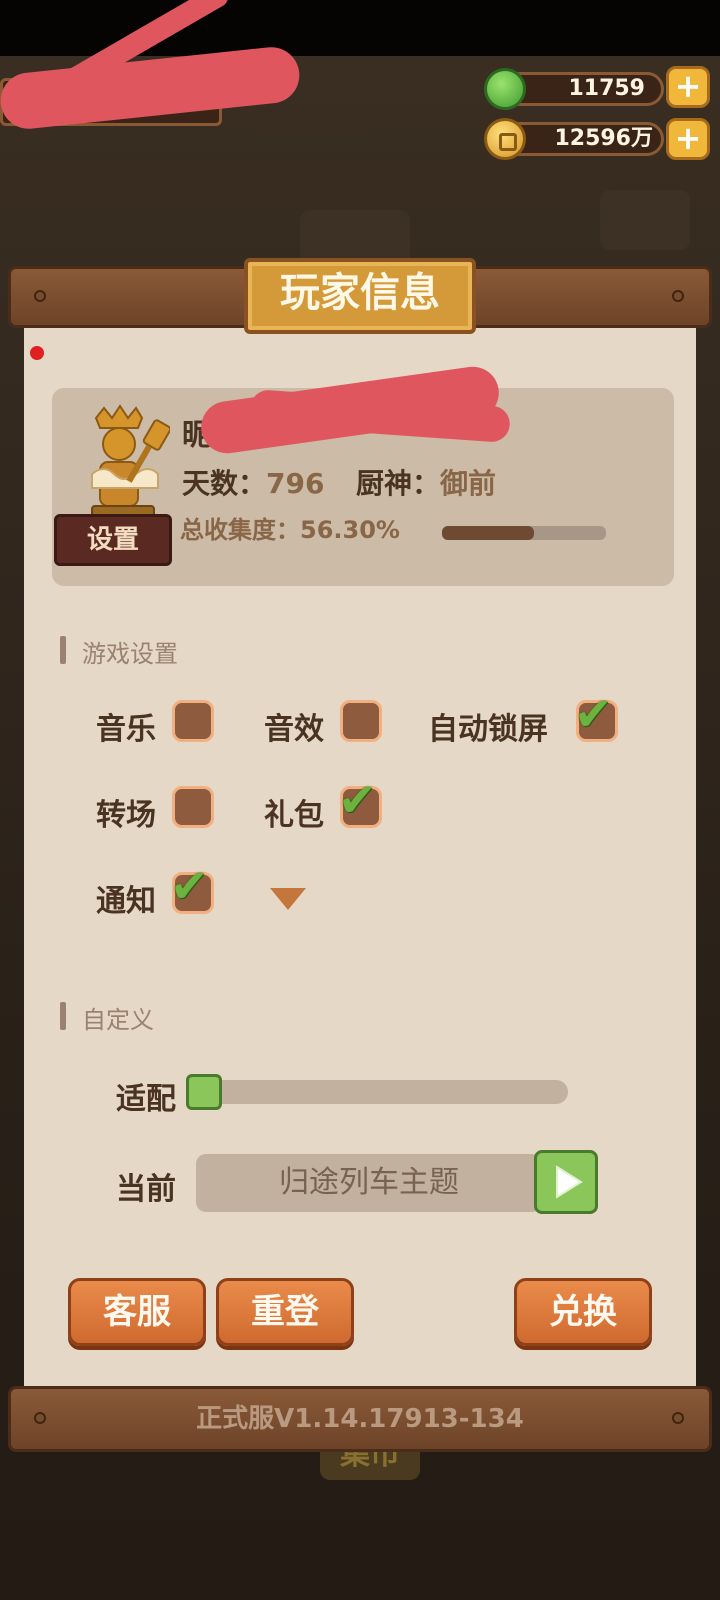 This screenshot has width=720, height=1600. What do you see at coordinates (193, 721) in the screenshot?
I see `music-checkbox` at bounding box center [193, 721].